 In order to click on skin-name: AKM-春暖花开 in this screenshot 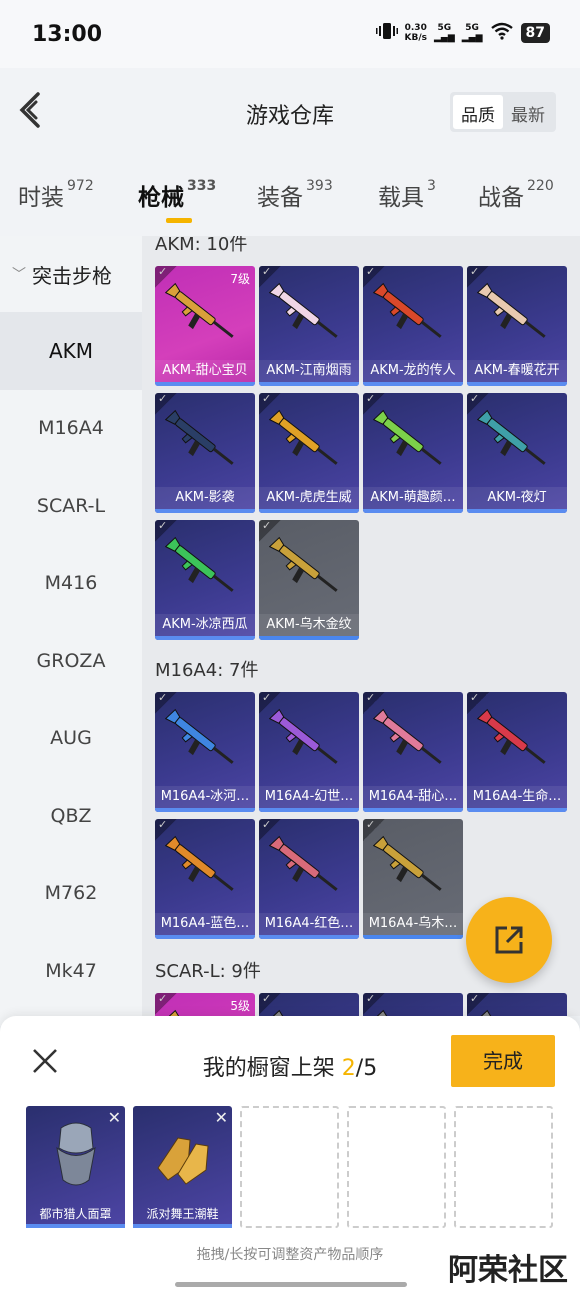, I will do `click(517, 371)`.